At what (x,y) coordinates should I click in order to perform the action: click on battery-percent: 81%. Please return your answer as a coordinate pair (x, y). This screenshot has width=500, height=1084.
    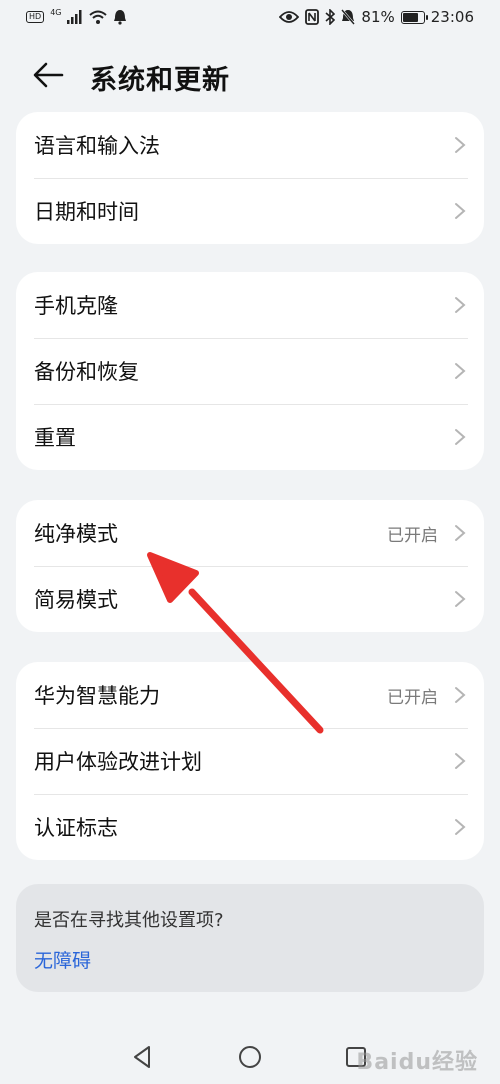
    Looking at the image, I should click on (378, 17).